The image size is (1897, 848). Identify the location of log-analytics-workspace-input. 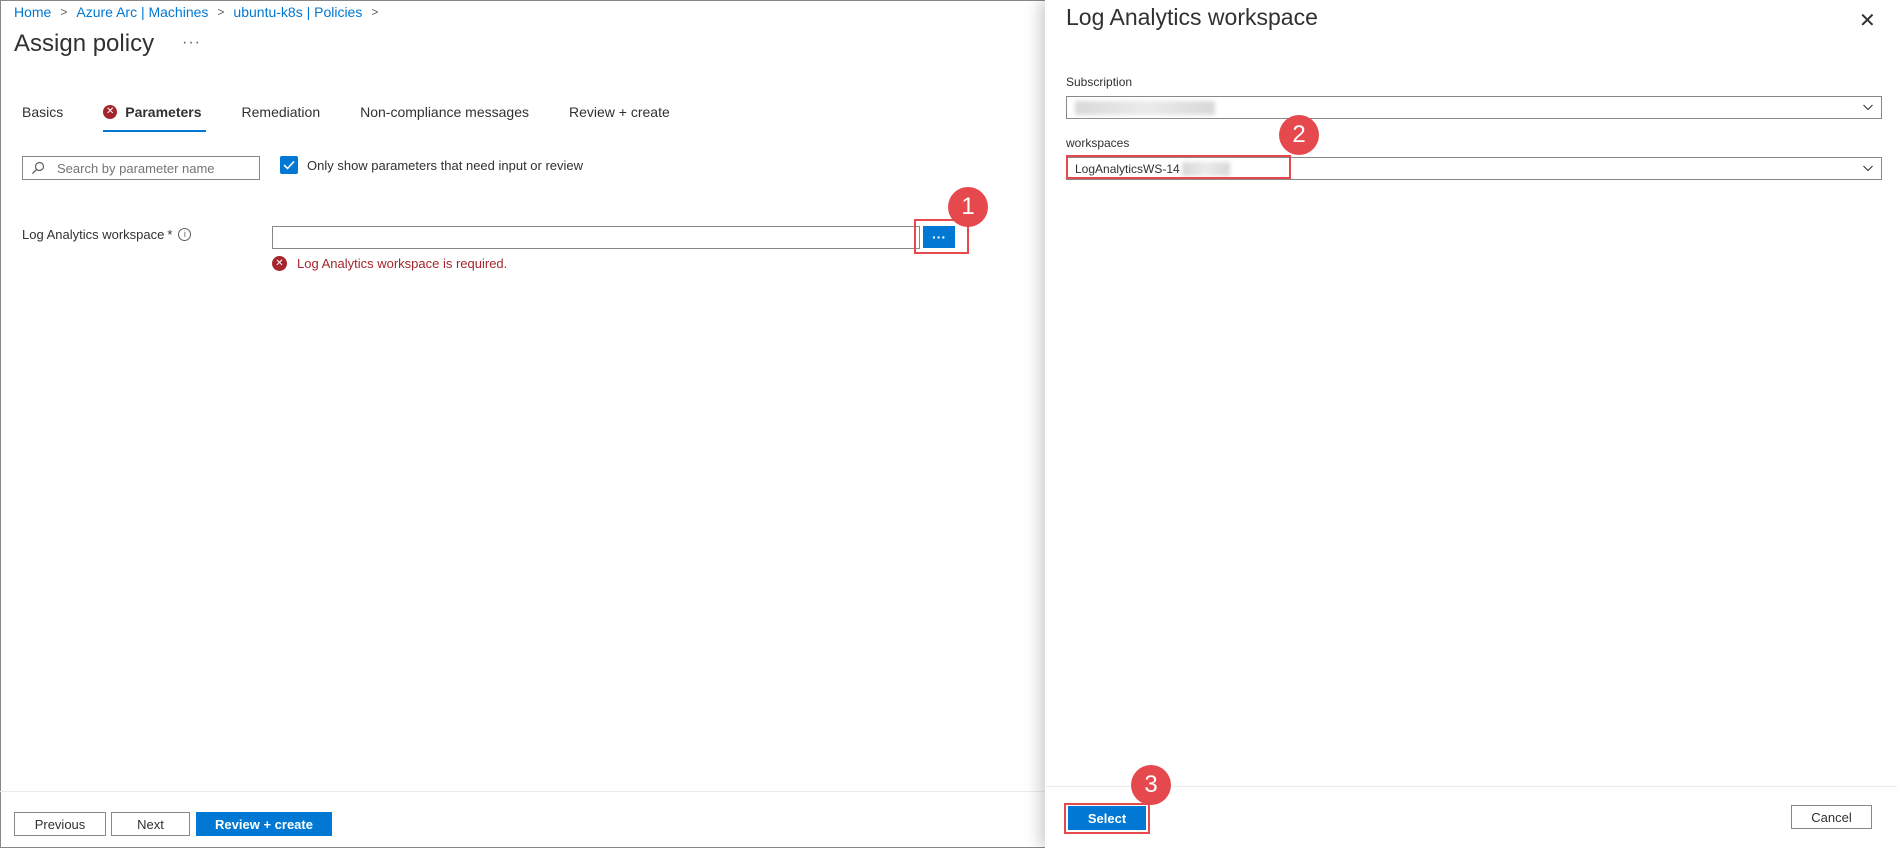
(596, 237).